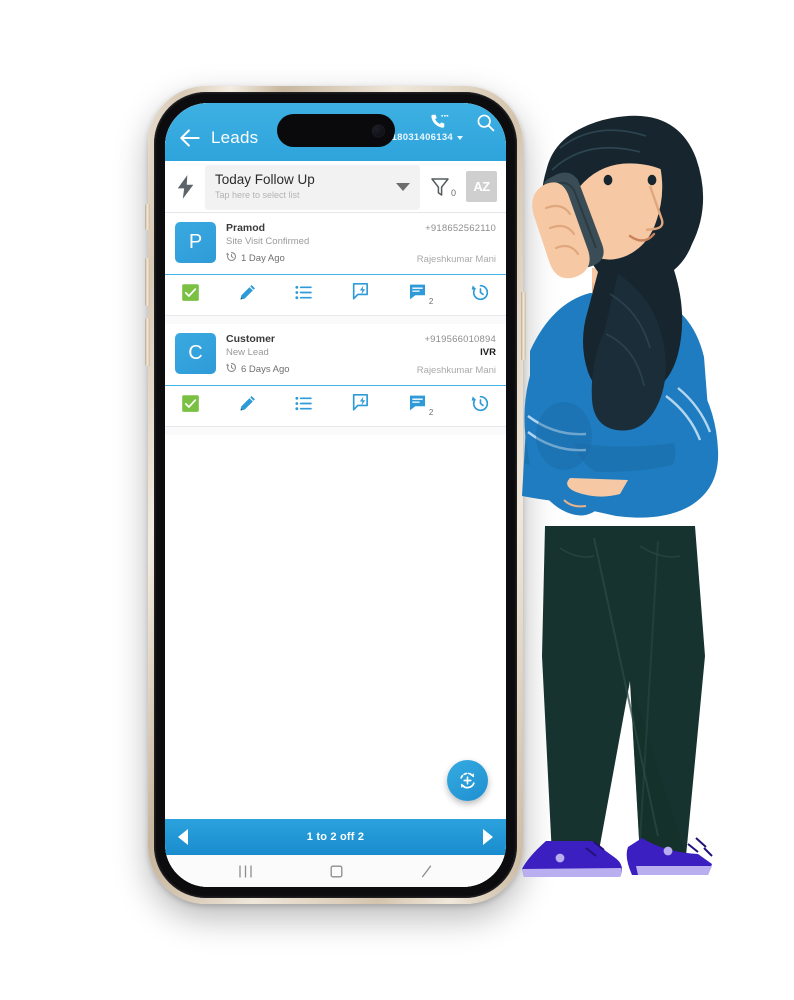  I want to click on list-selector-texts: Today Follow Up Tap here to select list, so click(265, 186).